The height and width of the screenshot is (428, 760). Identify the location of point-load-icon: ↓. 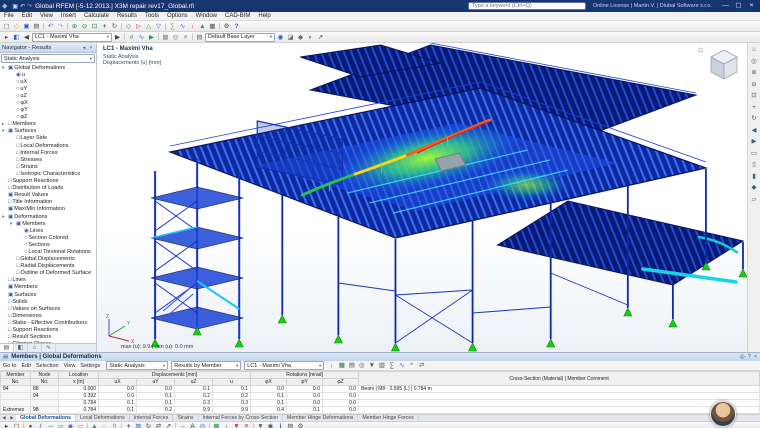
(226, 425).